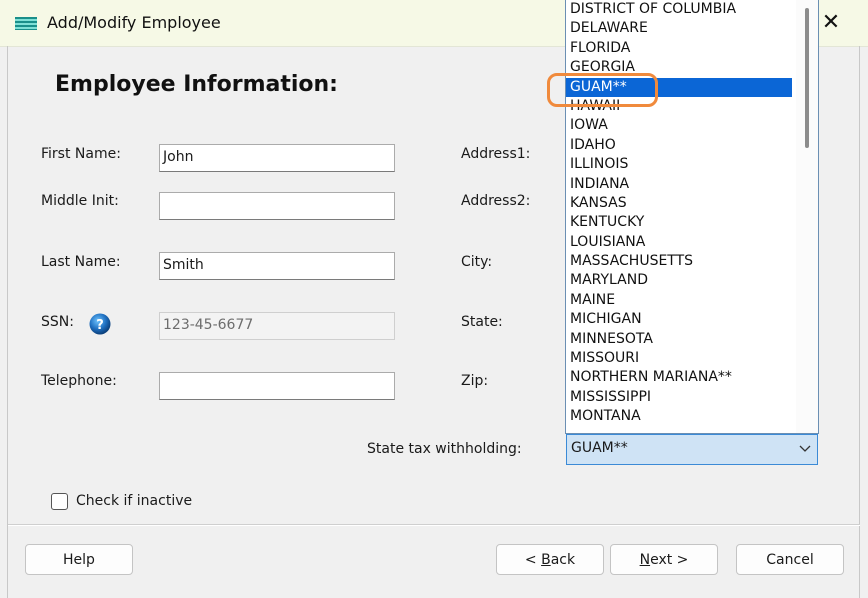 This screenshot has height=598, width=868. What do you see at coordinates (790, 559) in the screenshot?
I see `cancel-button: Cancel` at bounding box center [790, 559].